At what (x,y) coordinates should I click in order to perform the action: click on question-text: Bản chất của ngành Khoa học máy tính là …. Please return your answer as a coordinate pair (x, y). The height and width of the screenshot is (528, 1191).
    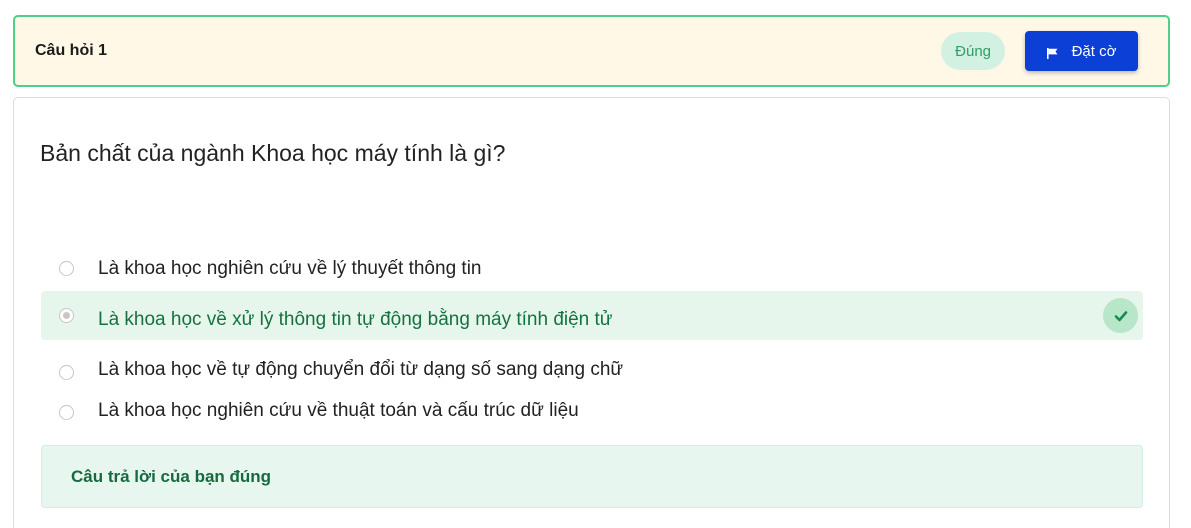
    Looking at the image, I should click on (273, 153).